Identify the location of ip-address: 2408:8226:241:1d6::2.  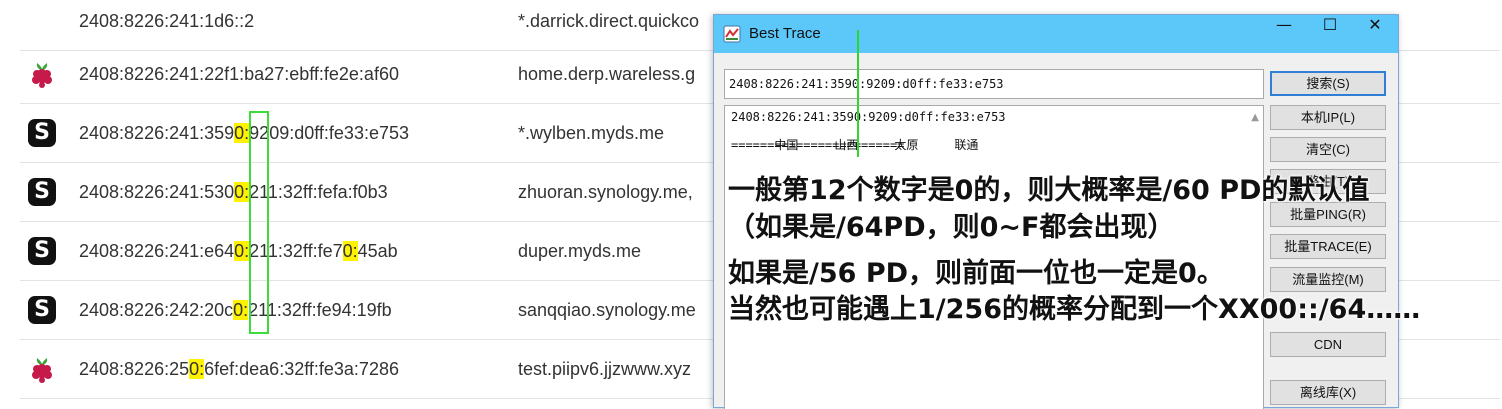
(166, 25).